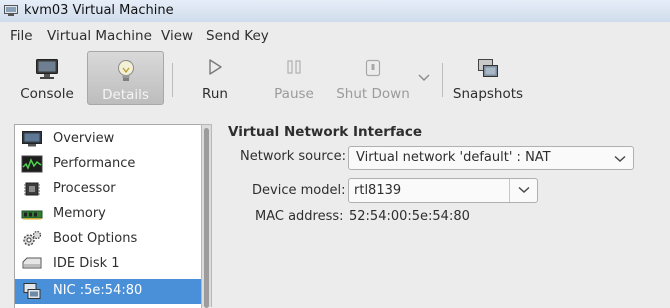 This screenshot has height=308, width=670. What do you see at coordinates (125, 70) in the screenshot?
I see `lightbulb-icon` at bounding box center [125, 70].